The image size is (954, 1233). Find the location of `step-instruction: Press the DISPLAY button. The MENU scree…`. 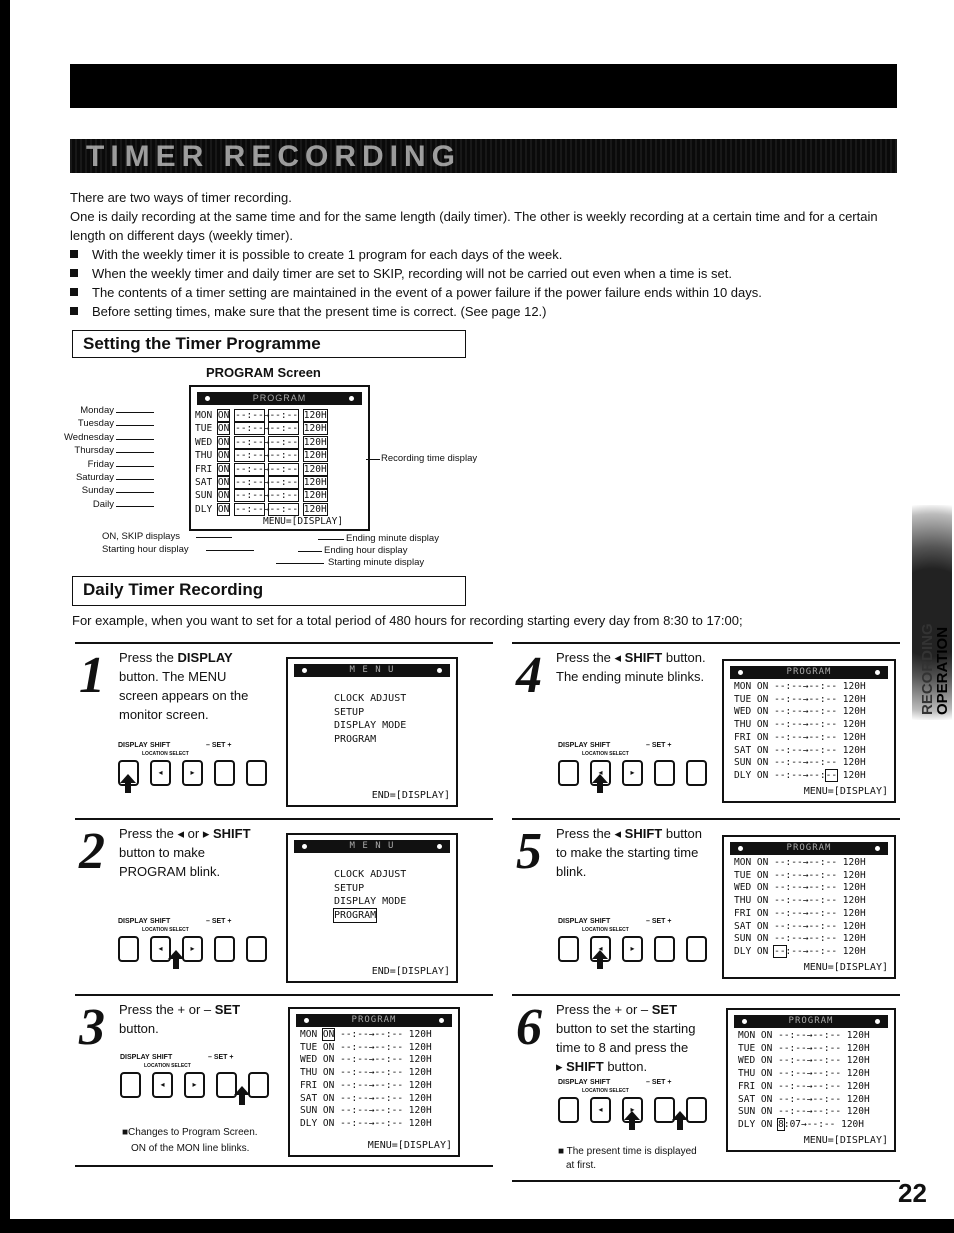

step-instruction: Press the DISPLAY button. The MENU scree… is located at coordinates (194, 686).